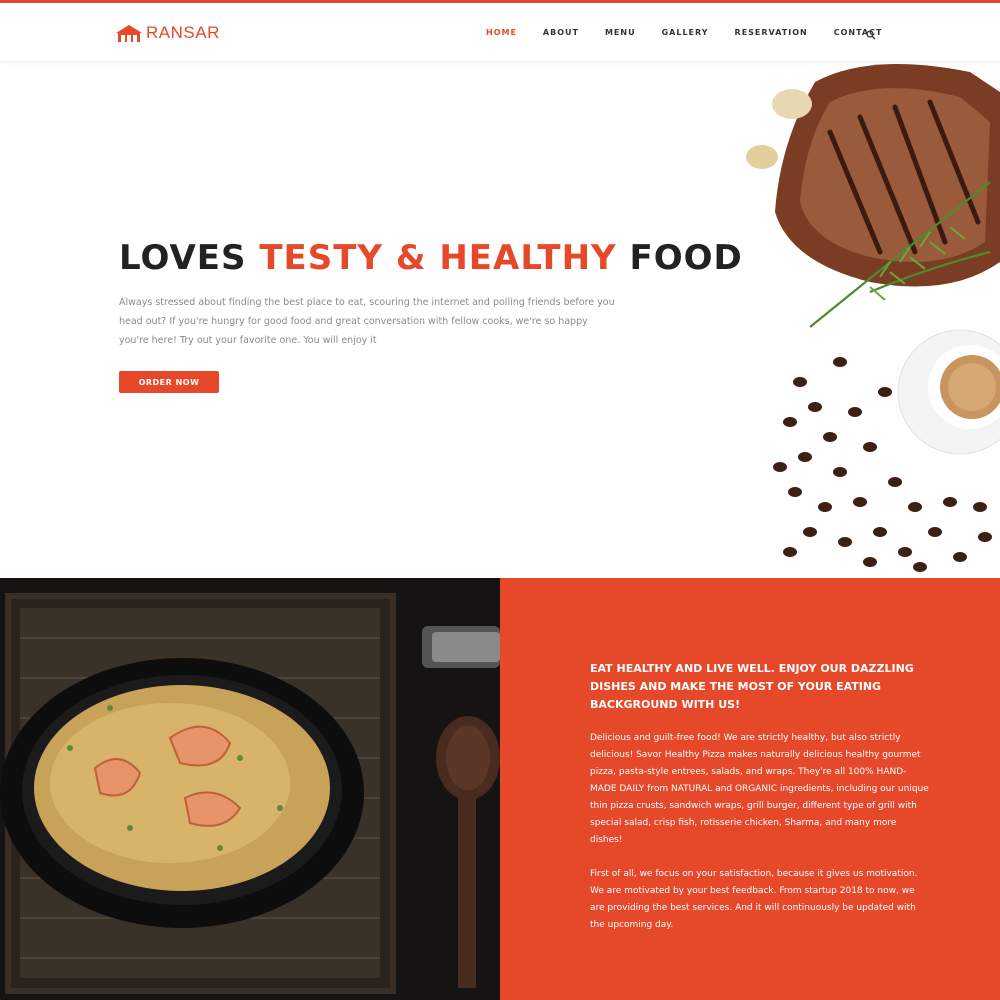 This screenshot has height=1000, width=1000. I want to click on nav-item-home: HOME, so click(501, 32).